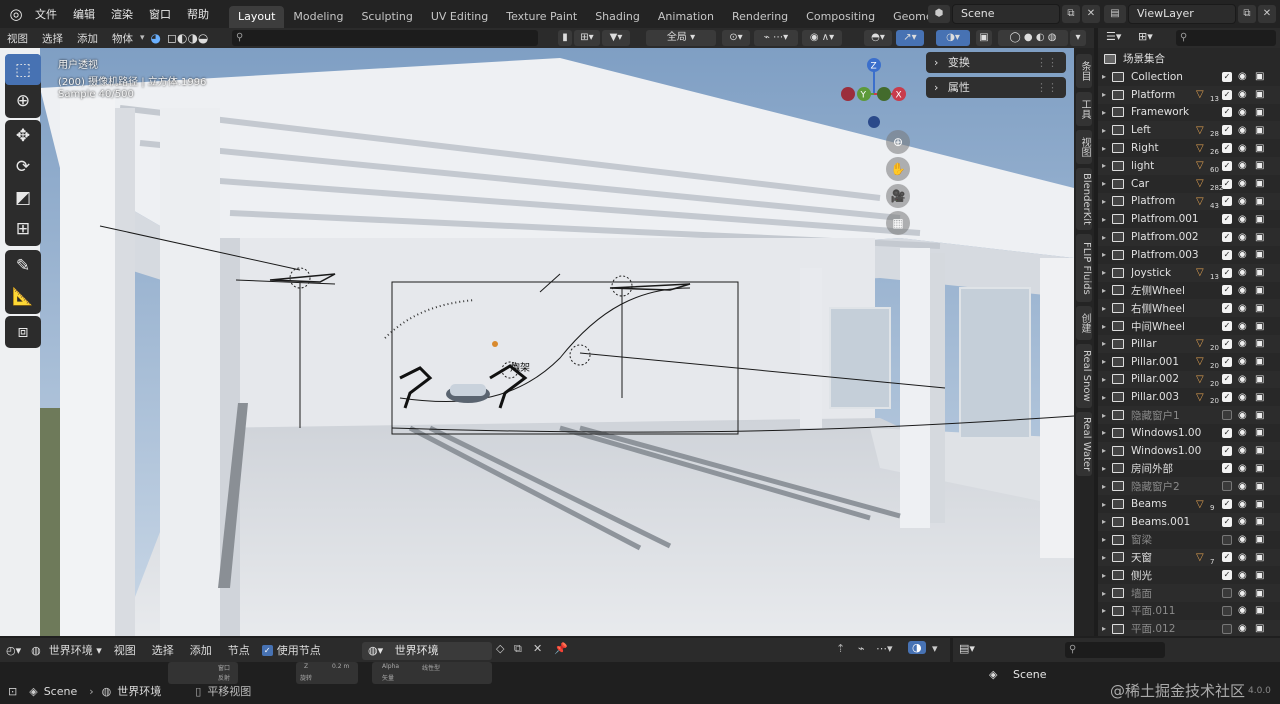 The height and width of the screenshot is (704, 1280). What do you see at coordinates (876, 95) in the screenshot?
I see `axis-gizmo: Z Y X` at bounding box center [876, 95].